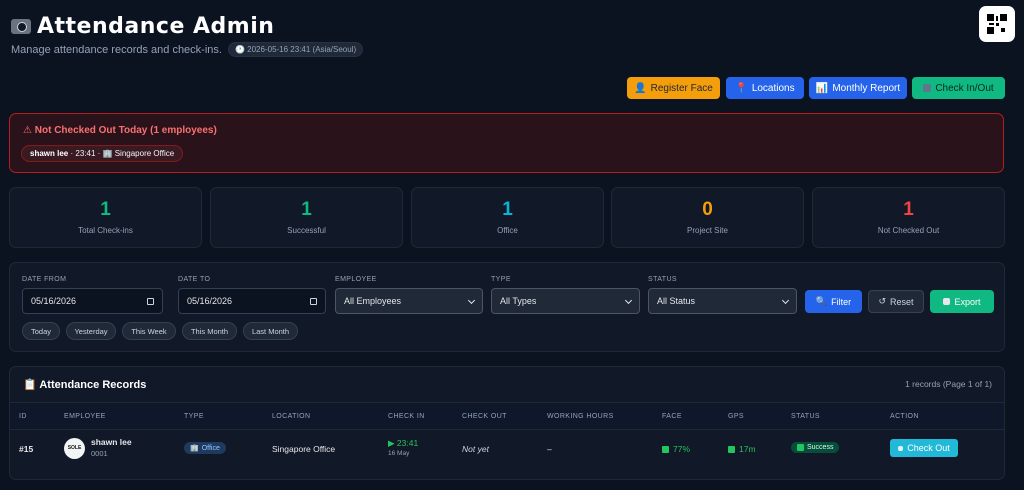 This screenshot has height=490, width=1024. What do you see at coordinates (821, 301) in the screenshot?
I see `search-icon: 🔍` at bounding box center [821, 301].